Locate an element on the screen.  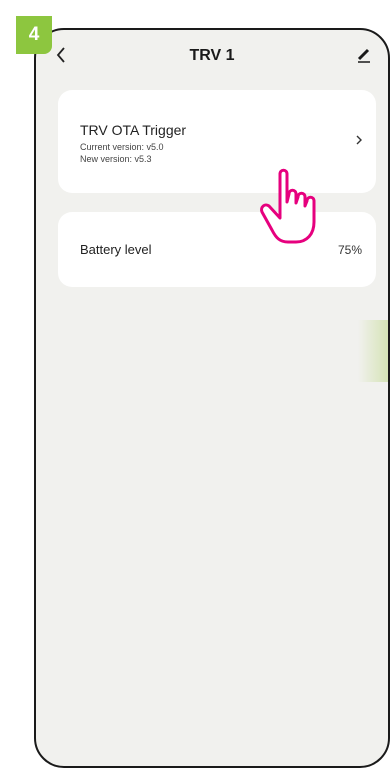
header: TRV 1 is located at coordinates (212, 56).